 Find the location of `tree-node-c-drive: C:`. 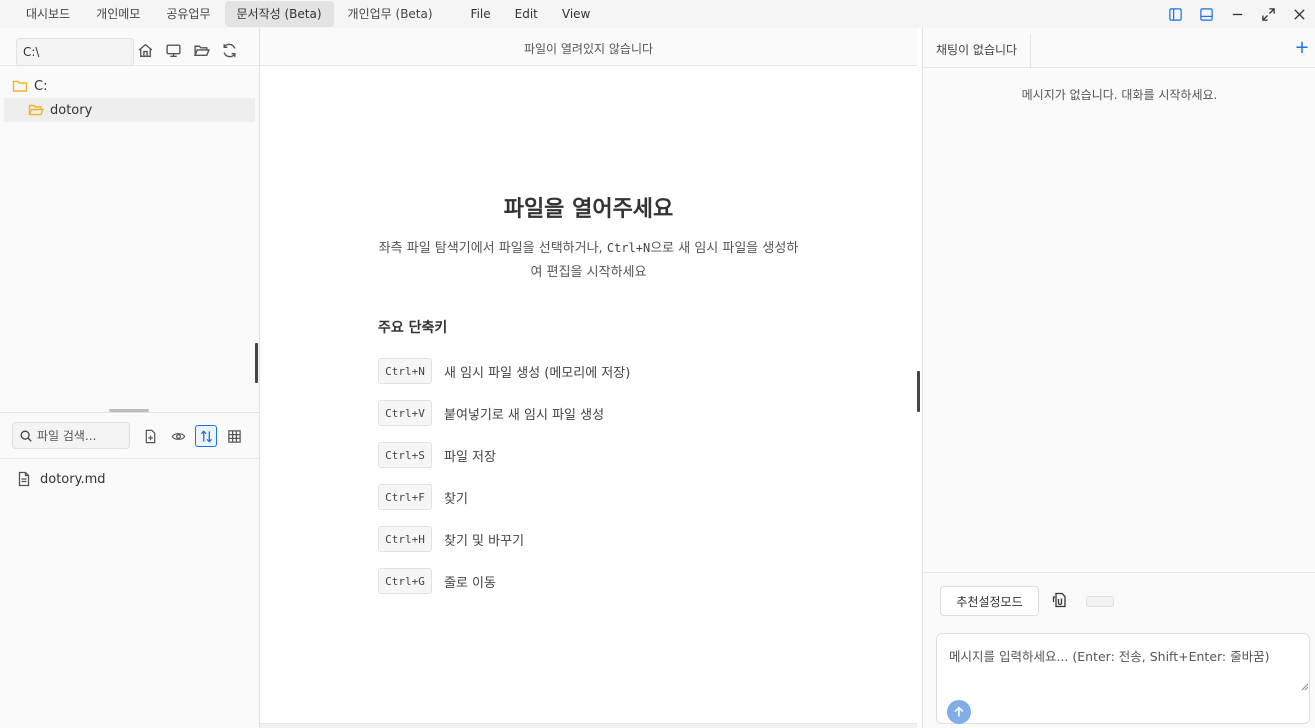

tree-node-c-drive: C: is located at coordinates (129, 86).